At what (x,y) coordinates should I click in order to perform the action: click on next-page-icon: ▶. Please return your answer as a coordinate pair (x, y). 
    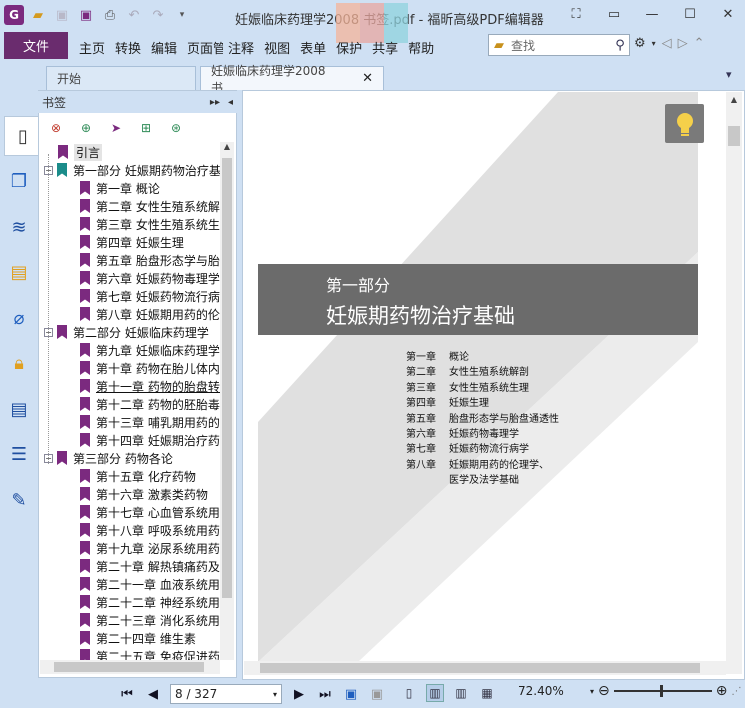
    Looking at the image, I should click on (299, 694).